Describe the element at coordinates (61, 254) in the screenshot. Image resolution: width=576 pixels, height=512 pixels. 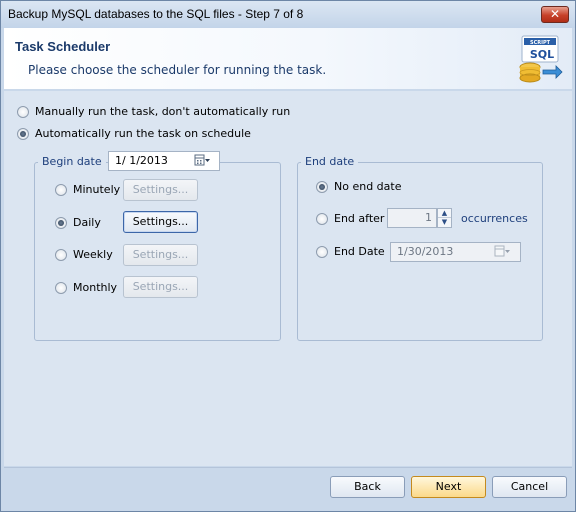
I see `weekly-radio` at that location.